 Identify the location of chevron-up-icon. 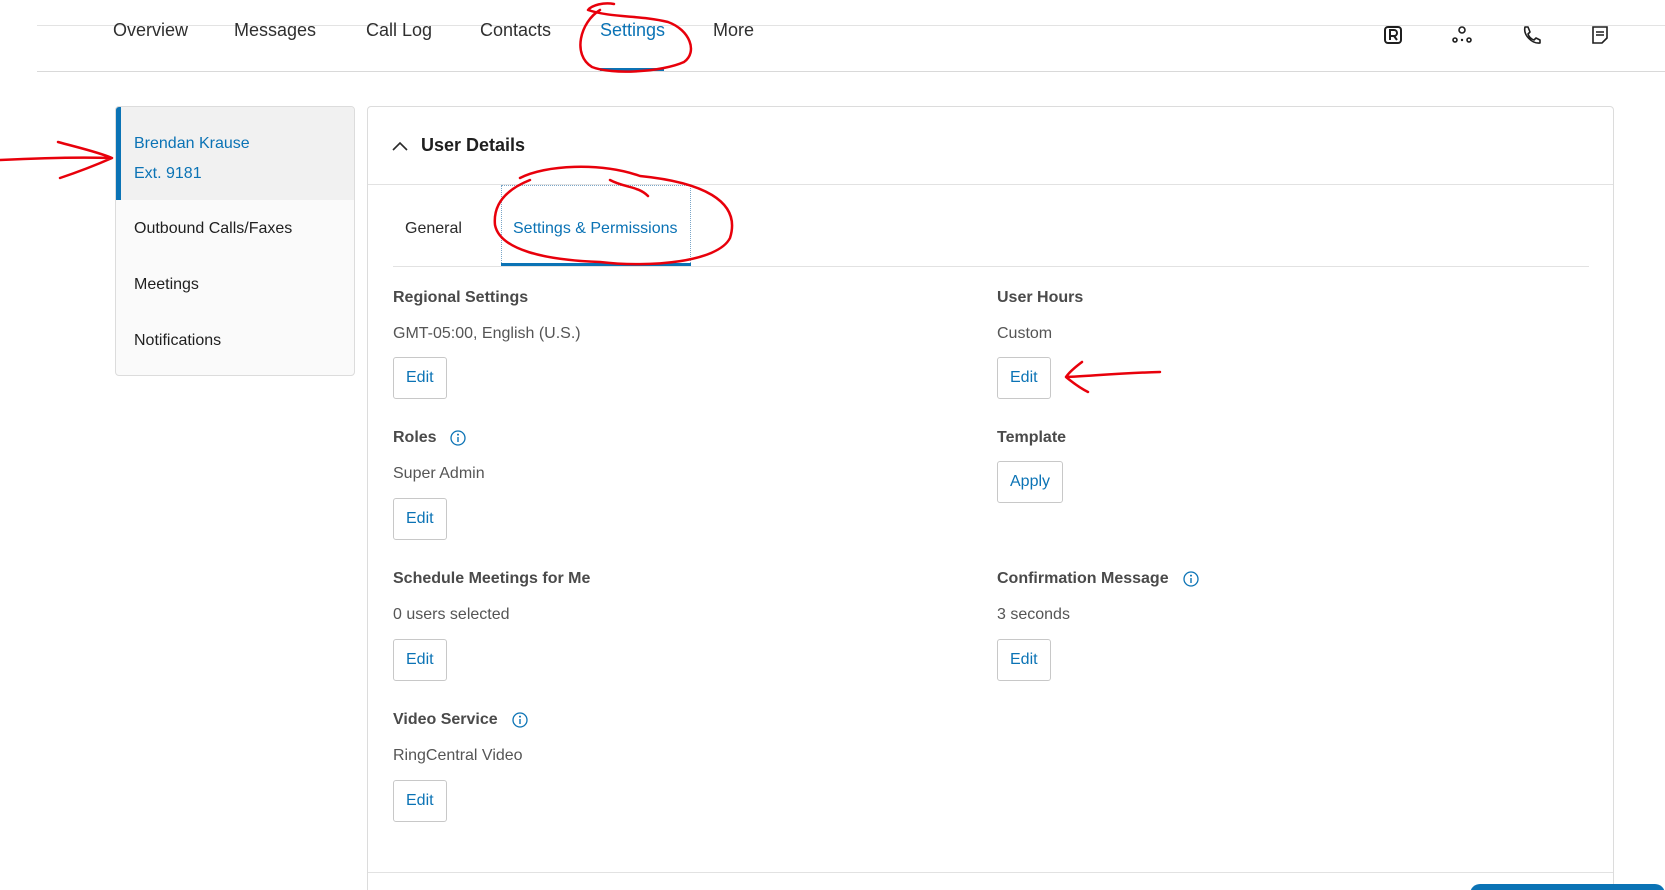
(400, 146).